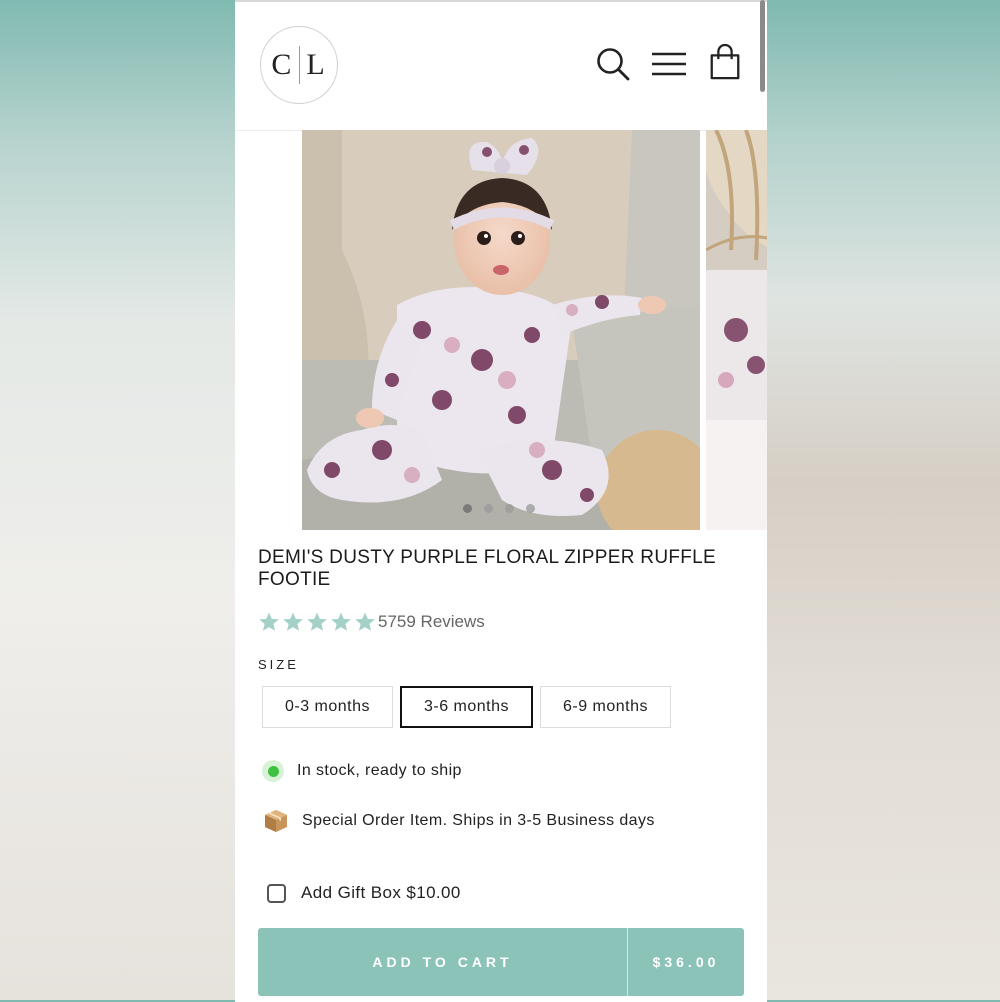 This screenshot has height=1002, width=1000. I want to click on logo-letter-right: L, so click(316, 64).